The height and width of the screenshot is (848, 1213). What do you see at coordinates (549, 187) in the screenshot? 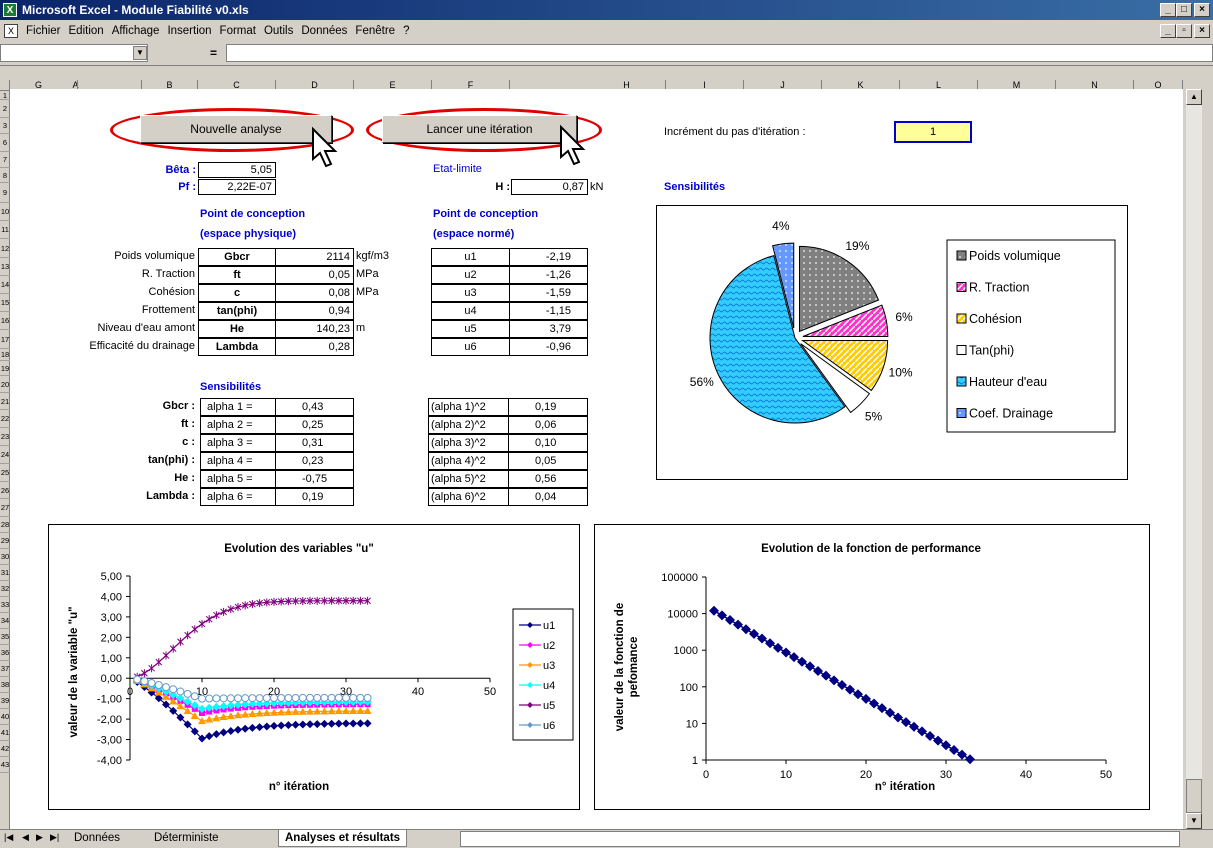
I see `h-value: 0,87` at bounding box center [549, 187].